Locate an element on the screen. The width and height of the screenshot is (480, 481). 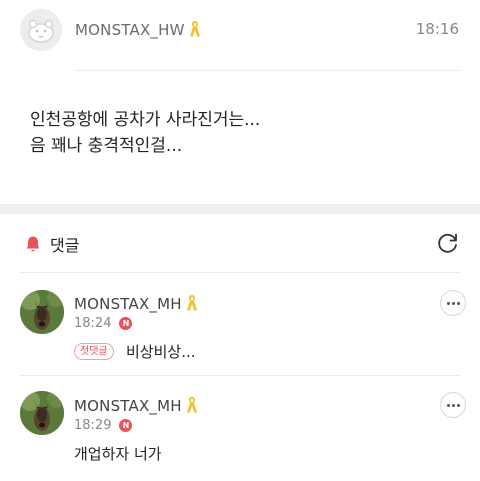
first-comment-badge: 첫댓글 is located at coordinates (94, 351).